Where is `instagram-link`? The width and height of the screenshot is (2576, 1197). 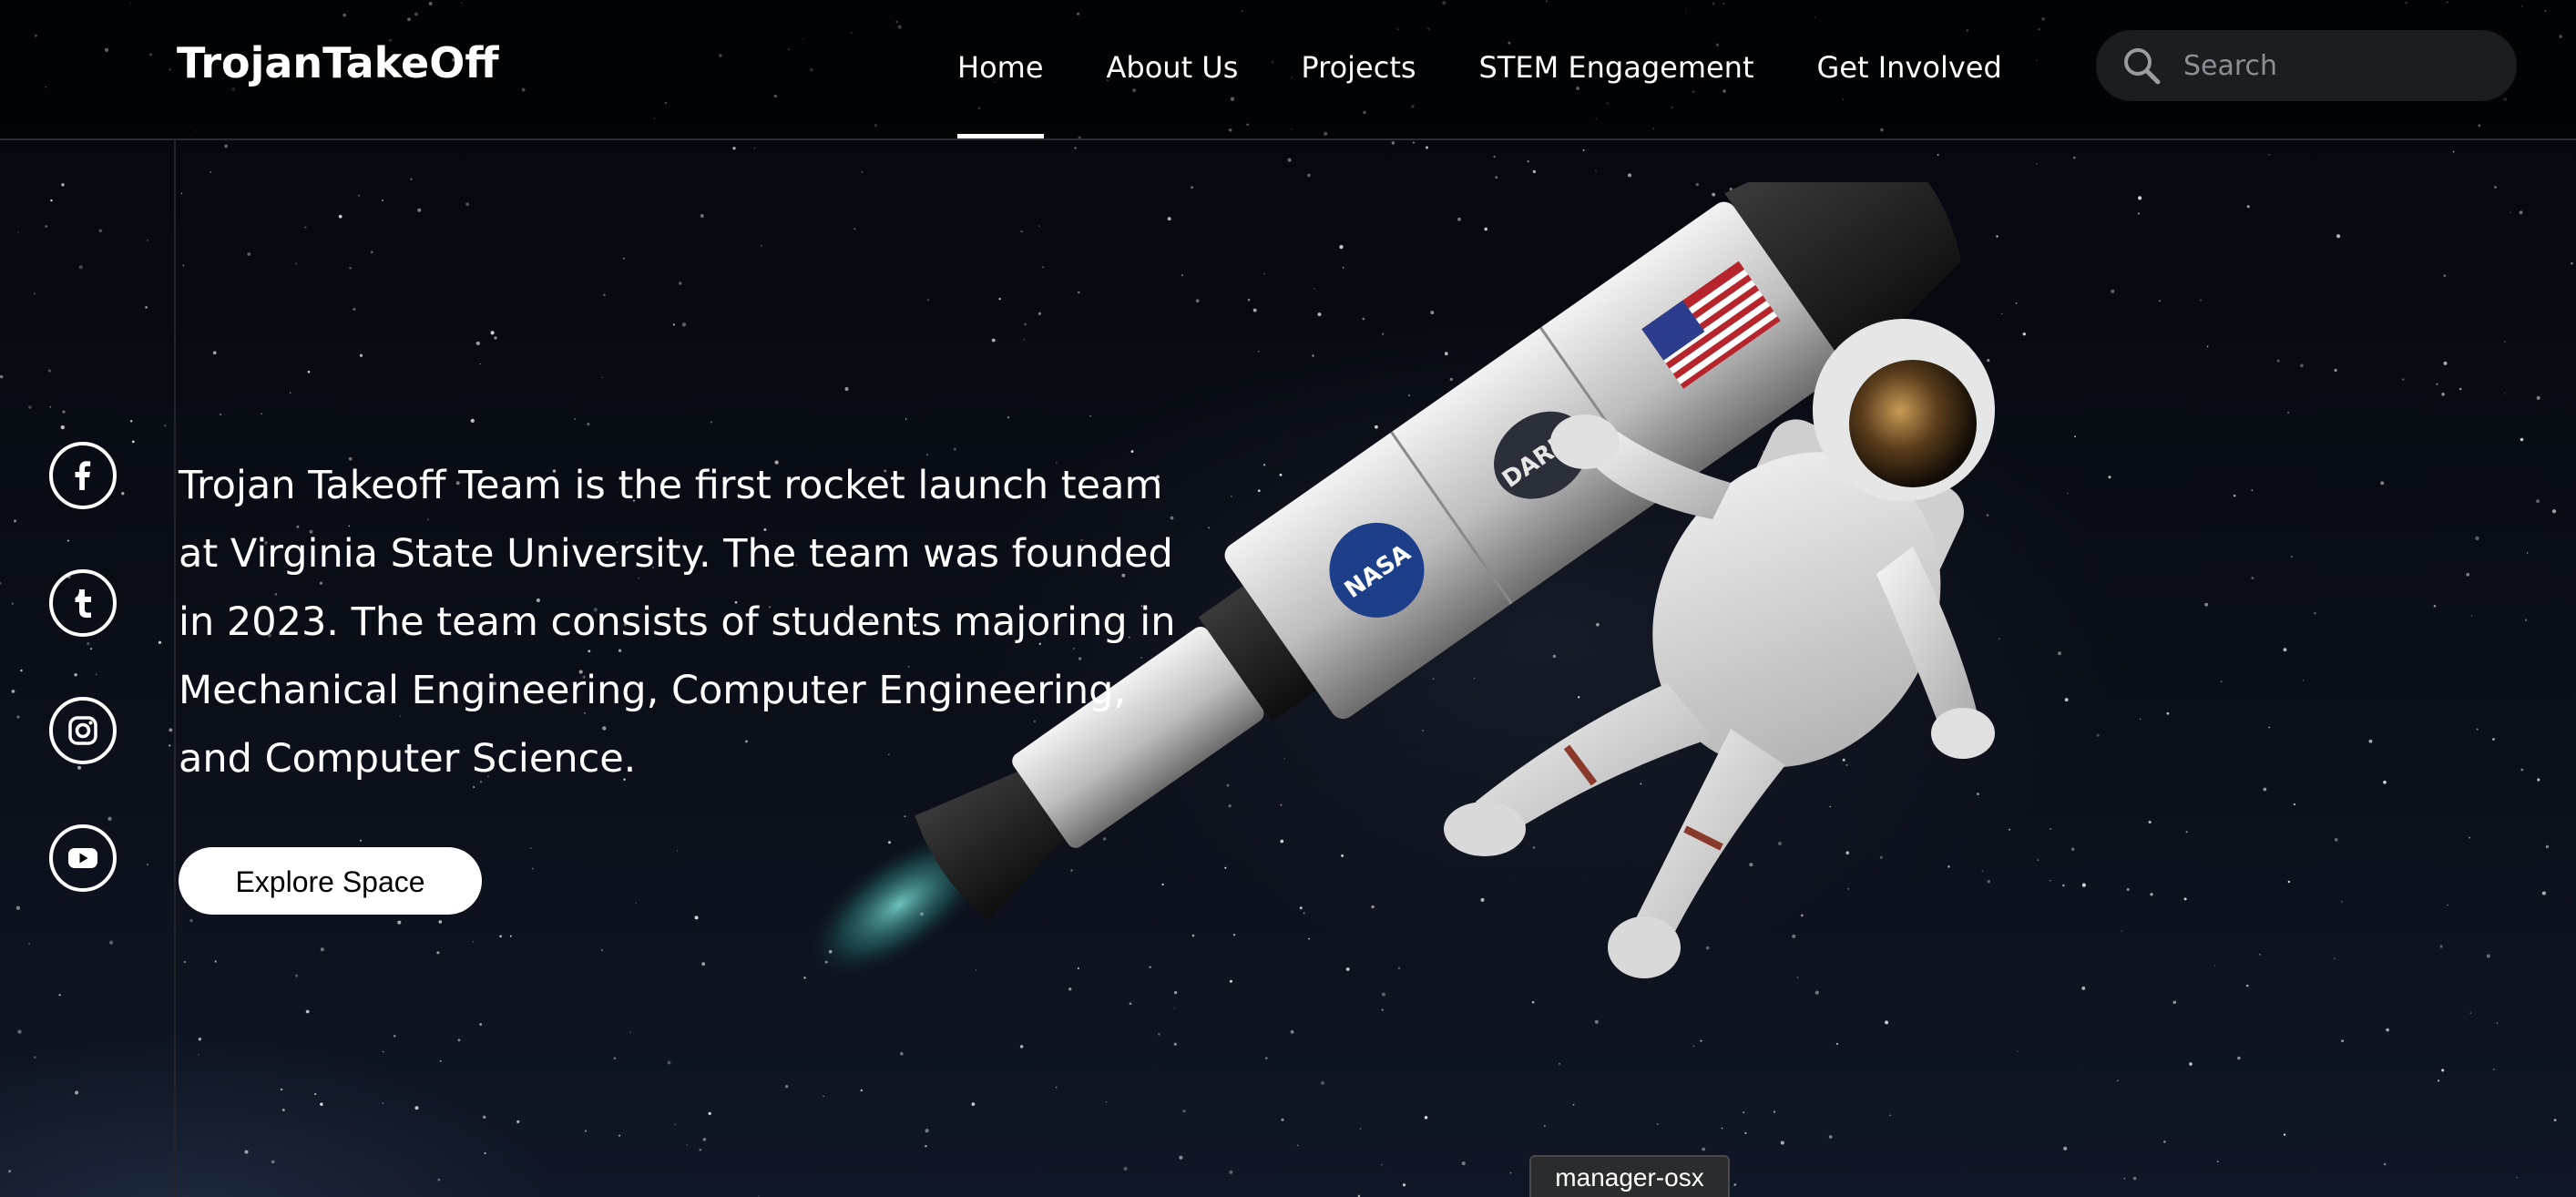 instagram-link is located at coordinates (83, 730).